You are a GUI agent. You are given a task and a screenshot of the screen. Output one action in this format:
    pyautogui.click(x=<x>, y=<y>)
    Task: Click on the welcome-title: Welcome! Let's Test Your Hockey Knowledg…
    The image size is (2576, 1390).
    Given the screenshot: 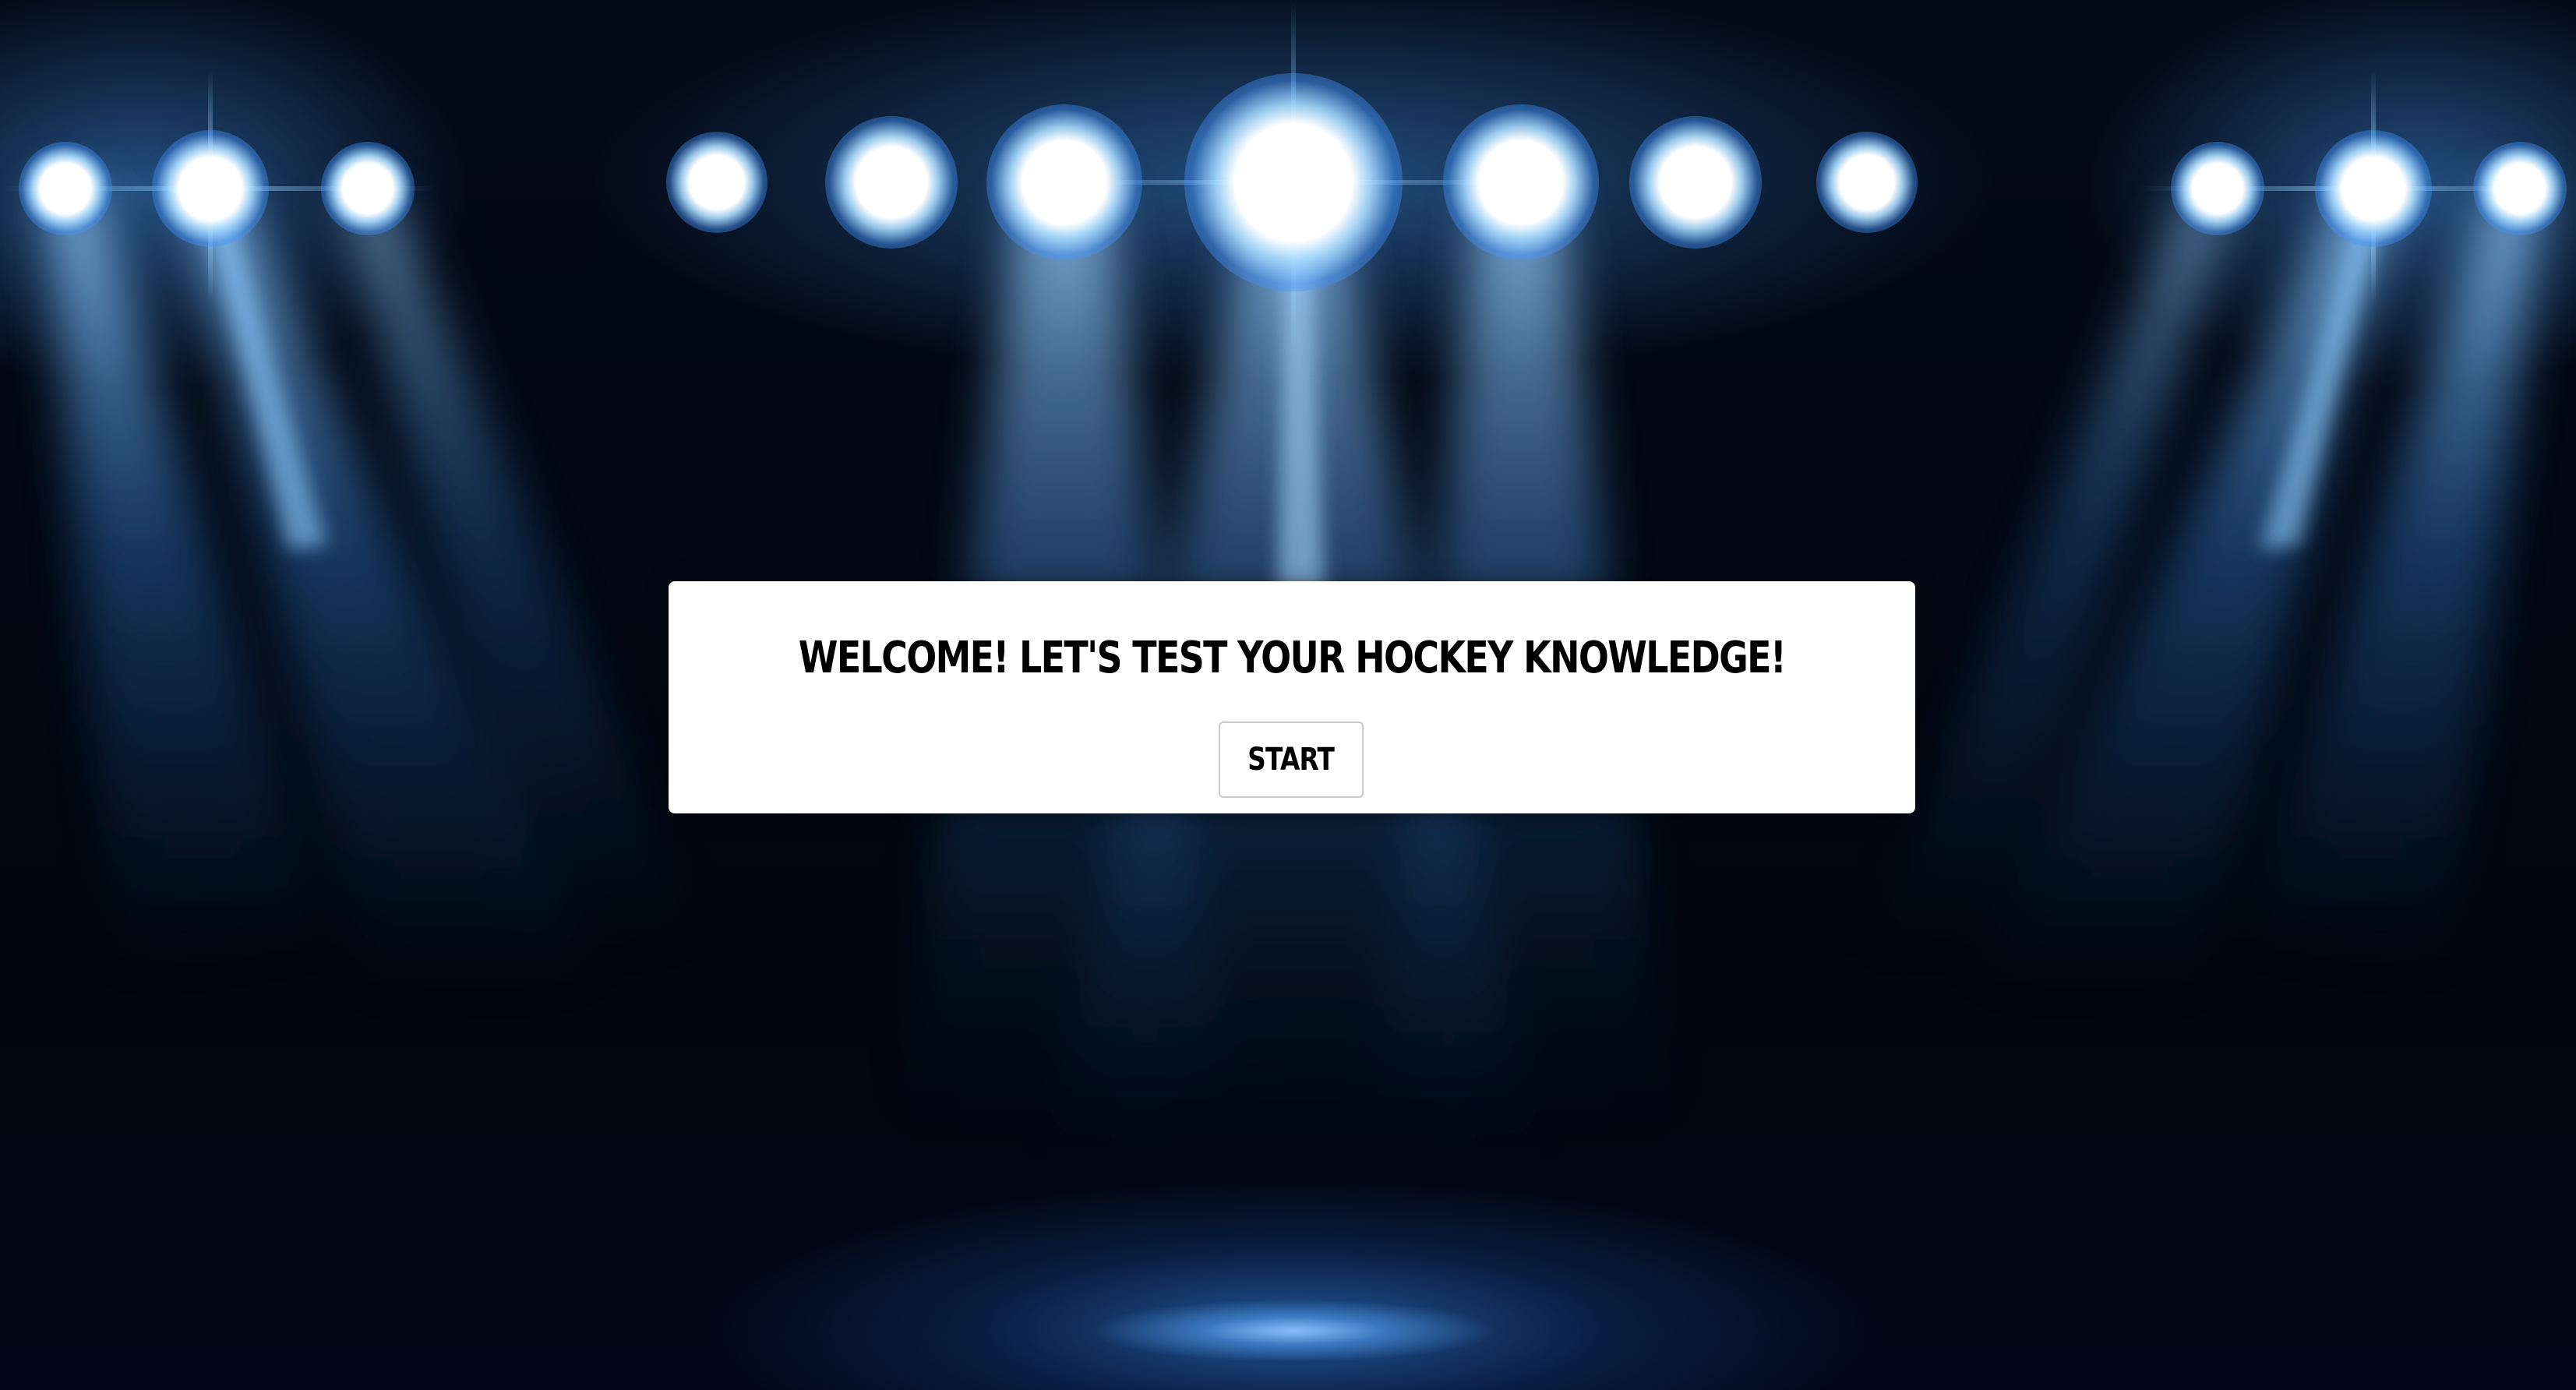 What is the action you would take?
    pyautogui.click(x=1292, y=658)
    